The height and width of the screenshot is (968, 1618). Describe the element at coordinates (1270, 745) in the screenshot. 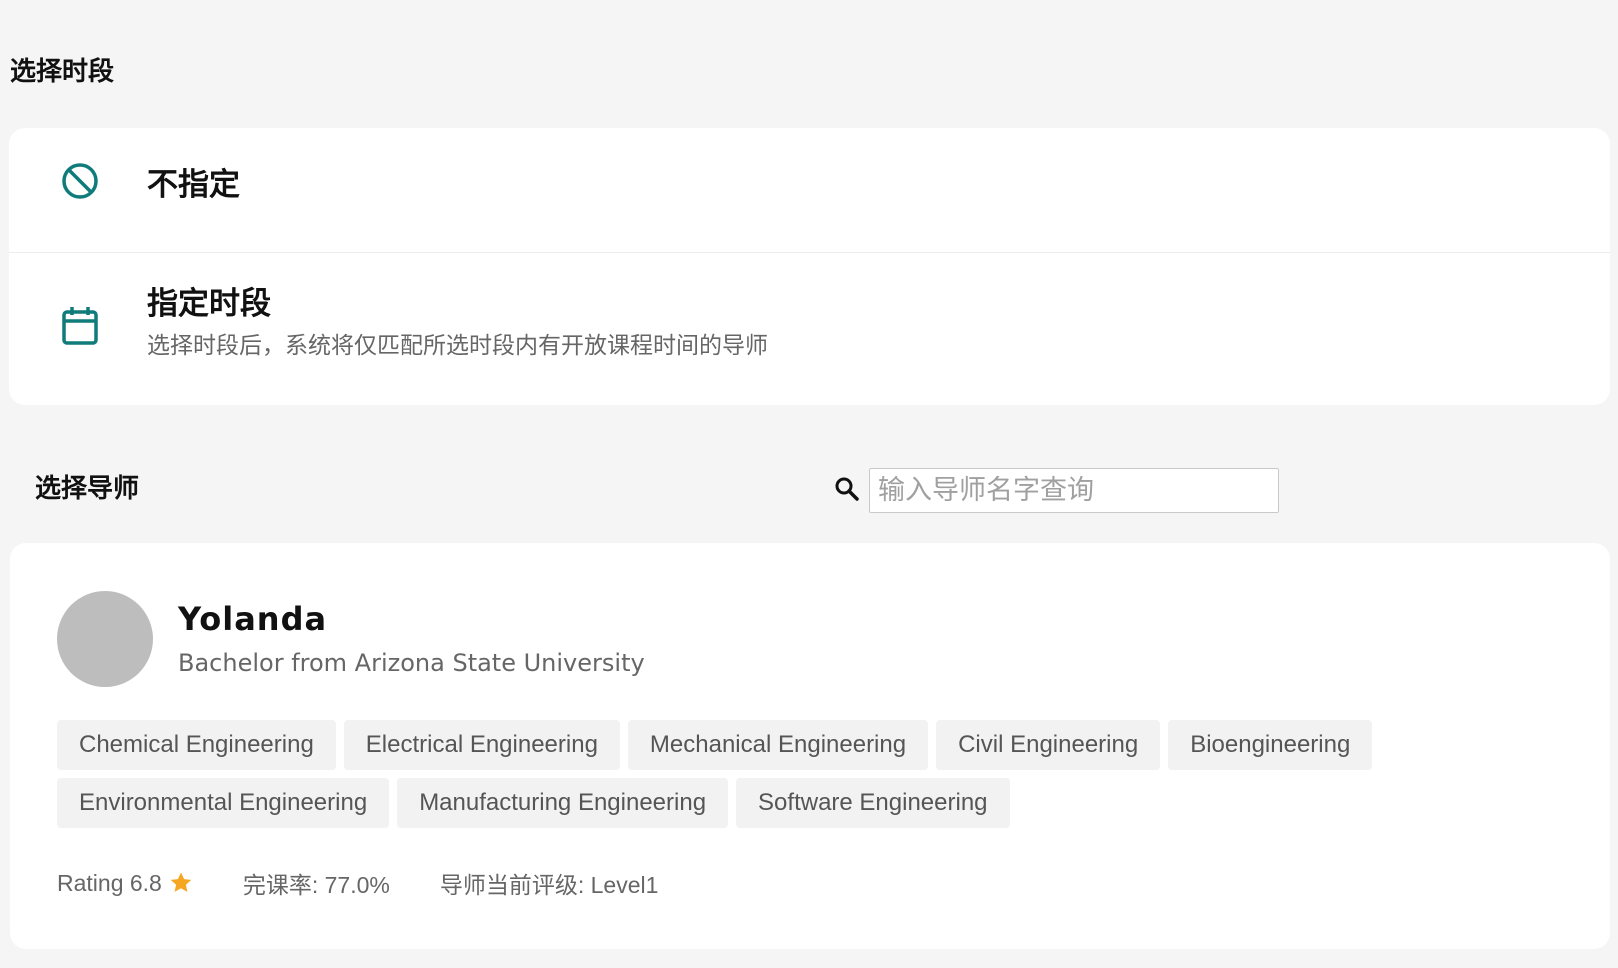

I see `tag-bioengineering: Bioengineering` at that location.